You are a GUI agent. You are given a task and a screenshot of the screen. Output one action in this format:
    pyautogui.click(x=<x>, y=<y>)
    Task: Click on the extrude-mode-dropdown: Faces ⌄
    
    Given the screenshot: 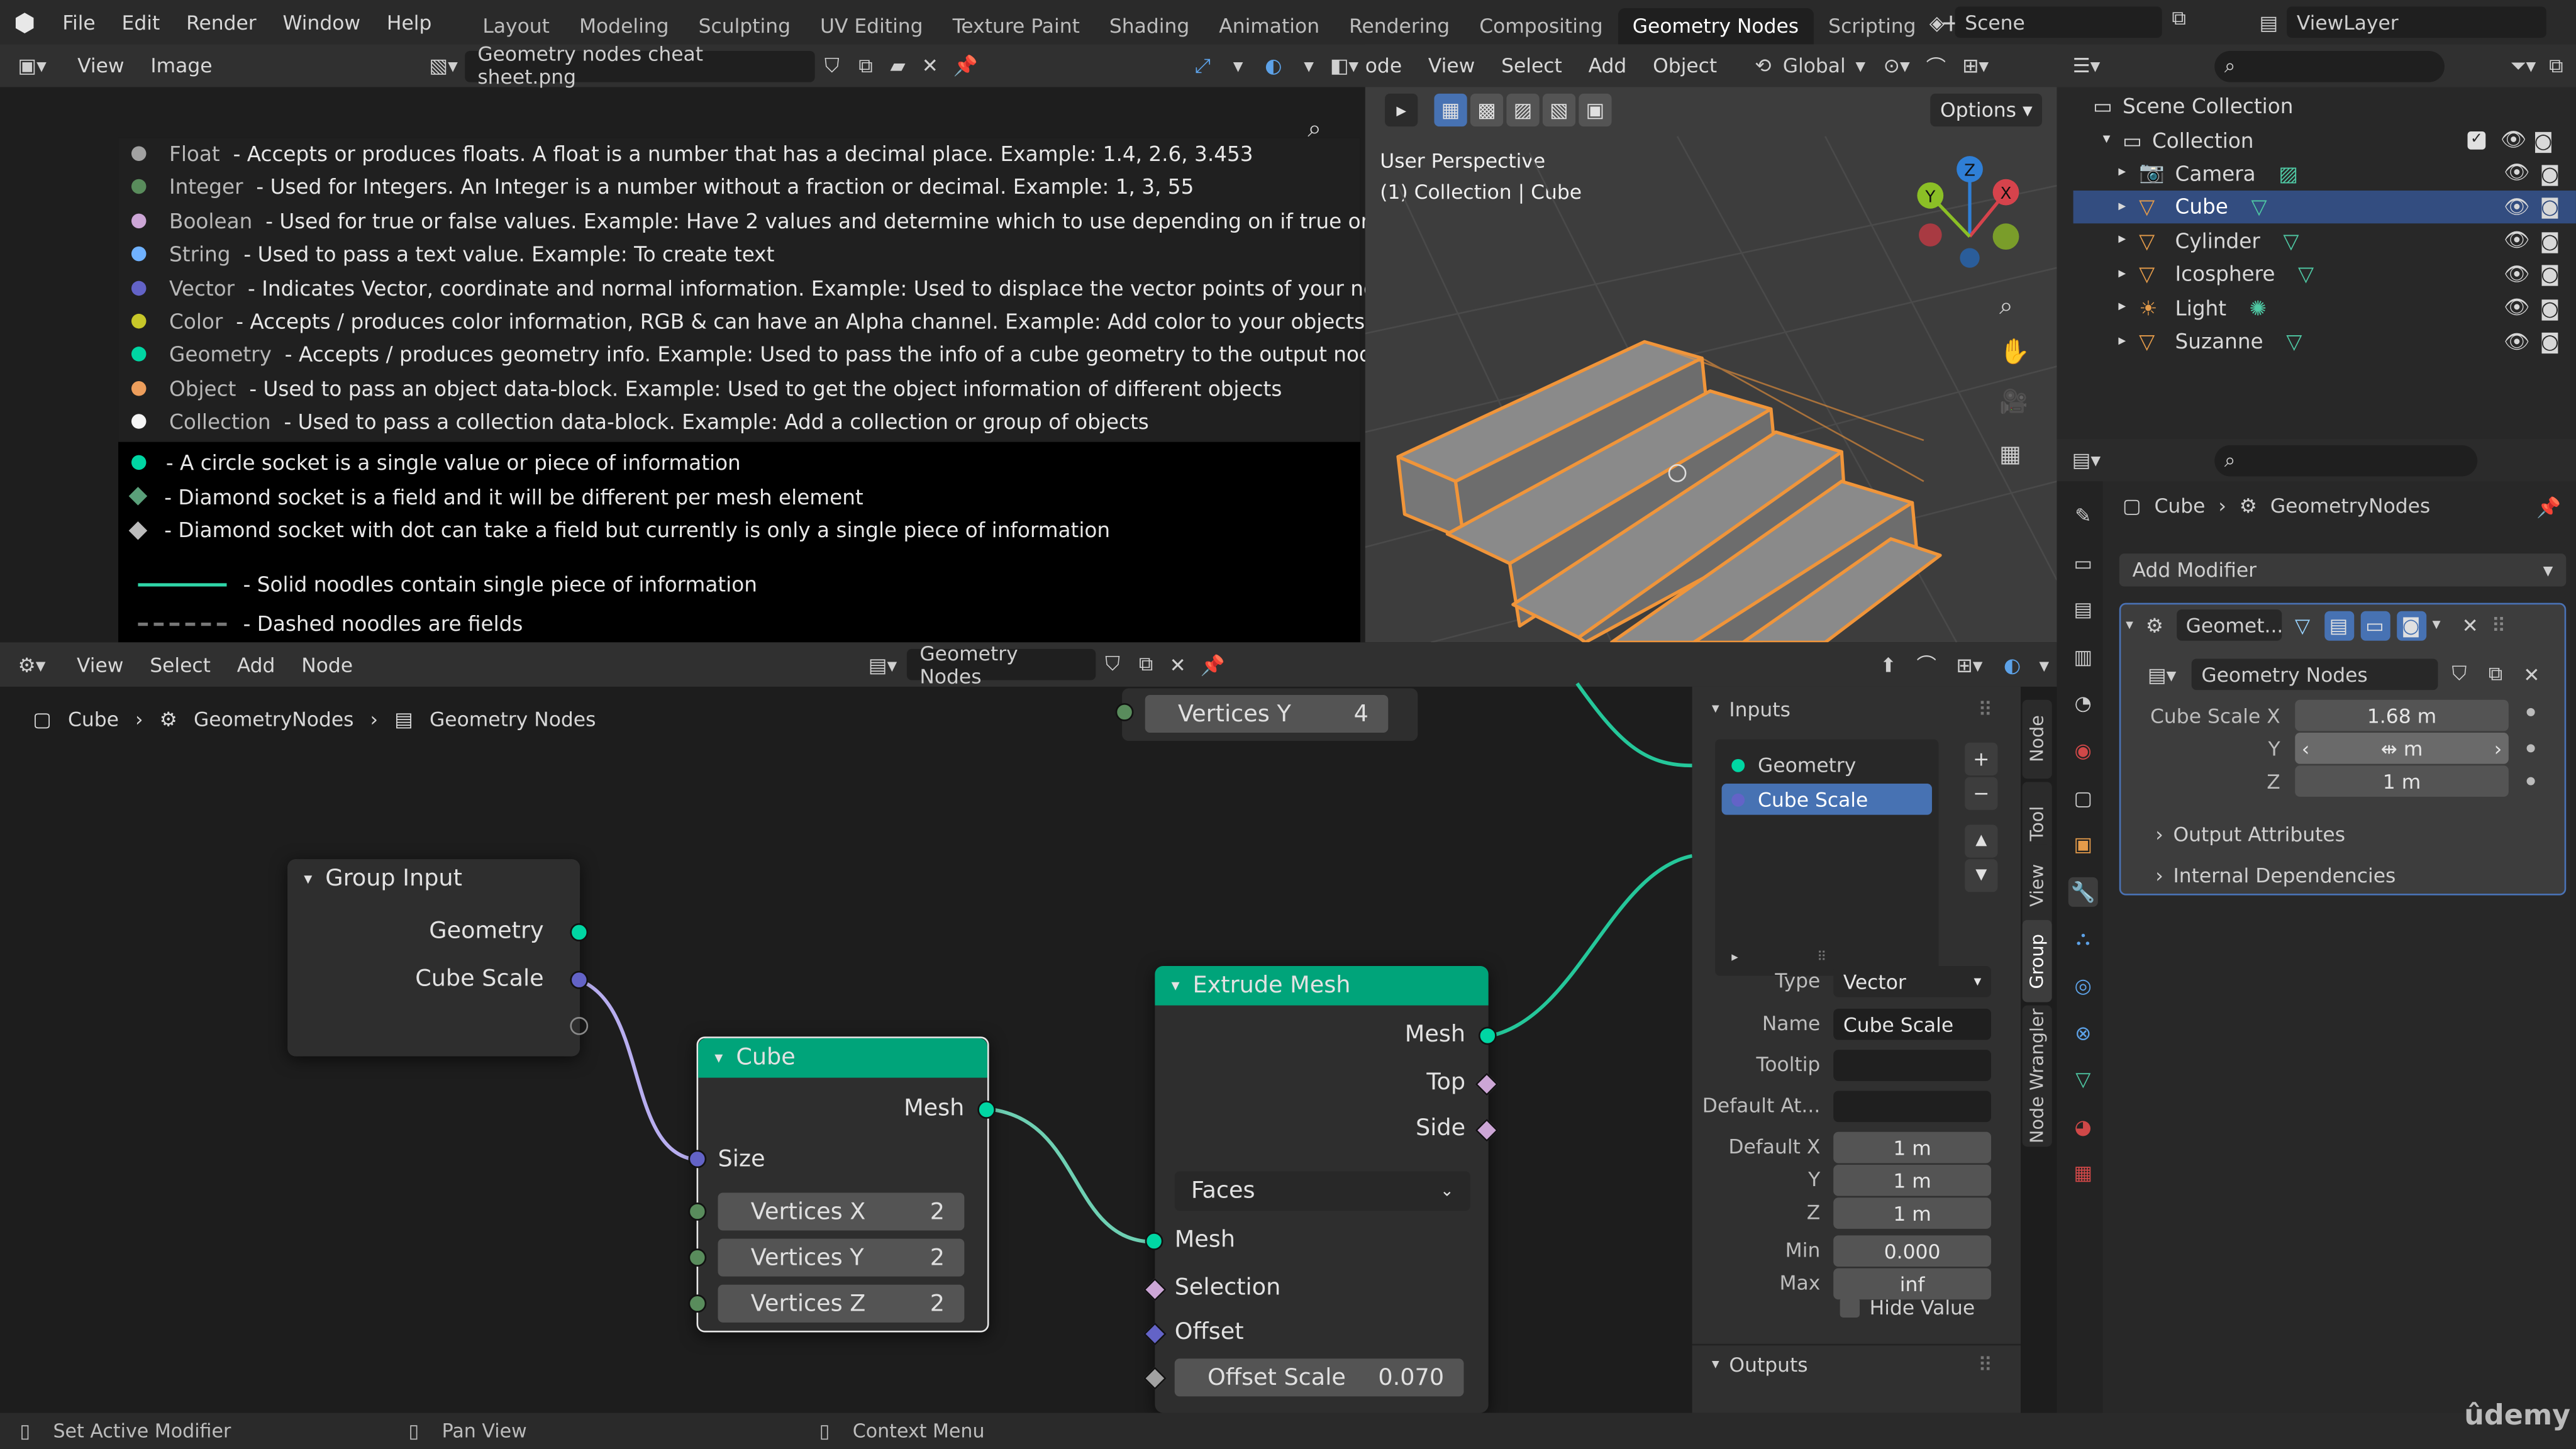 What is the action you would take?
    pyautogui.click(x=1322, y=1191)
    